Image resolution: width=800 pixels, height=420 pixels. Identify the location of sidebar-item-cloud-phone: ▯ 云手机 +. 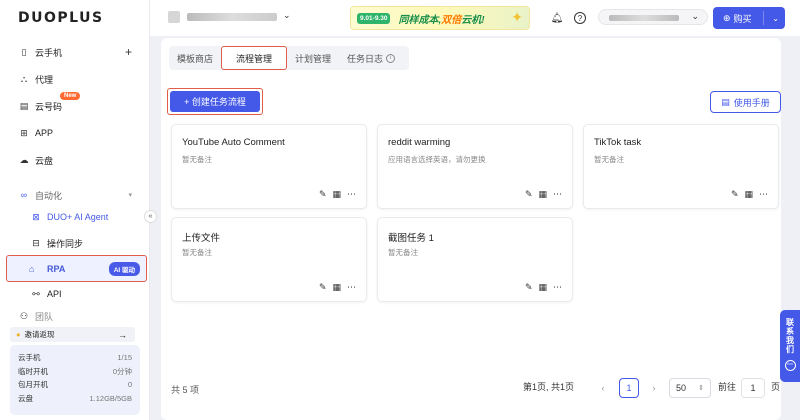
(75, 52).